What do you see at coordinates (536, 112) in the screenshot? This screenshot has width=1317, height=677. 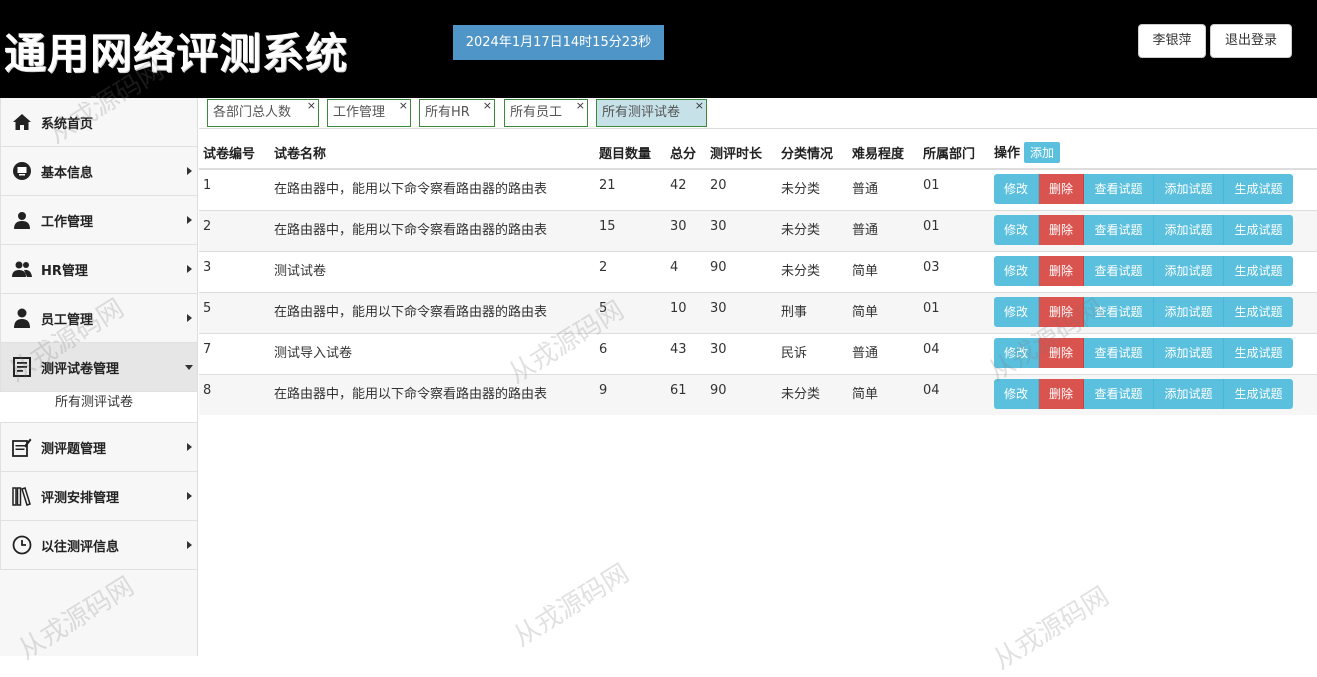 I see `tab-label: 所有员工` at bounding box center [536, 112].